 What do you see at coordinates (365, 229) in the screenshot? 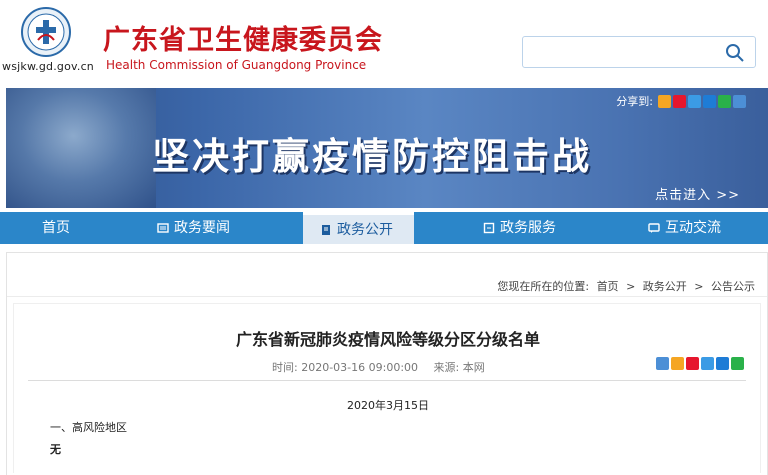
I see `nav-item-label: 政务公开` at bounding box center [365, 229].